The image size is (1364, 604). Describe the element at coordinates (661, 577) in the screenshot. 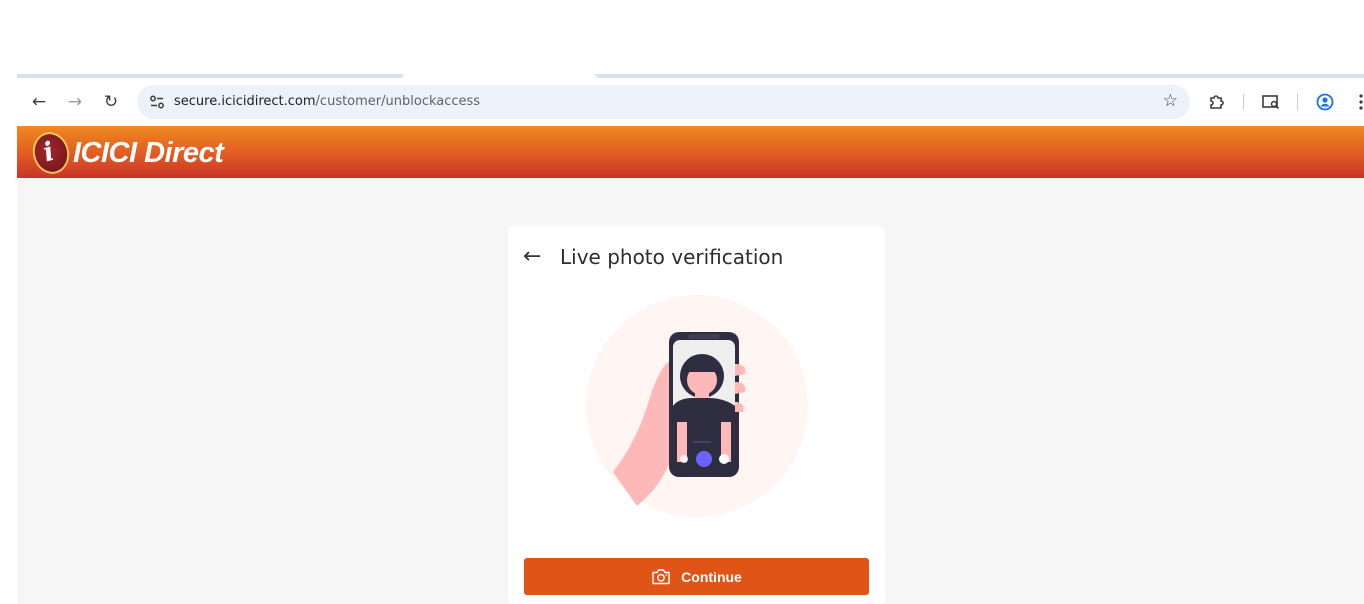

I see `camera-icon` at that location.